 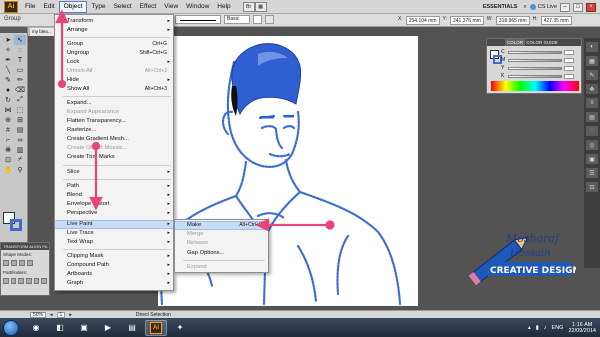 What do you see at coordinates (51, 315) in the screenshot?
I see `artboard-nav-first: ◂` at bounding box center [51, 315].